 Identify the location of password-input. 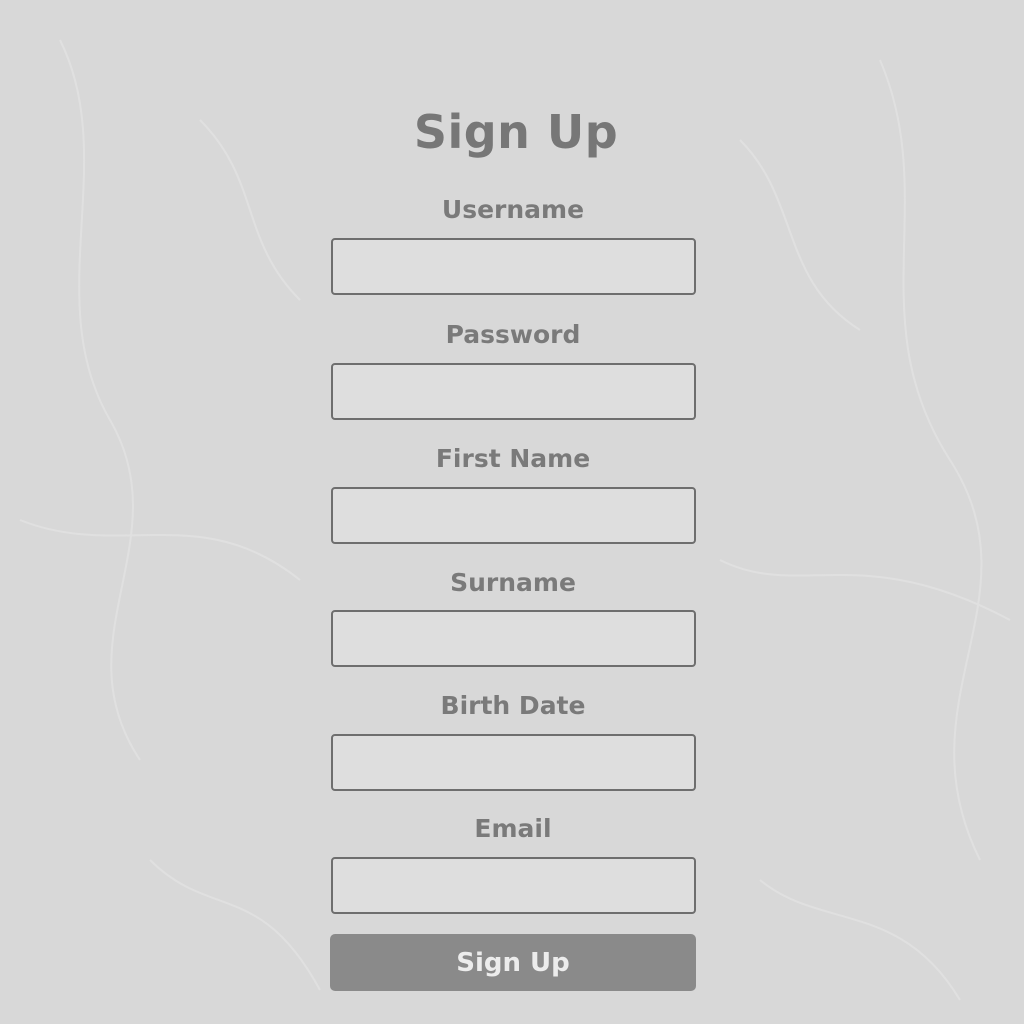
(513, 391).